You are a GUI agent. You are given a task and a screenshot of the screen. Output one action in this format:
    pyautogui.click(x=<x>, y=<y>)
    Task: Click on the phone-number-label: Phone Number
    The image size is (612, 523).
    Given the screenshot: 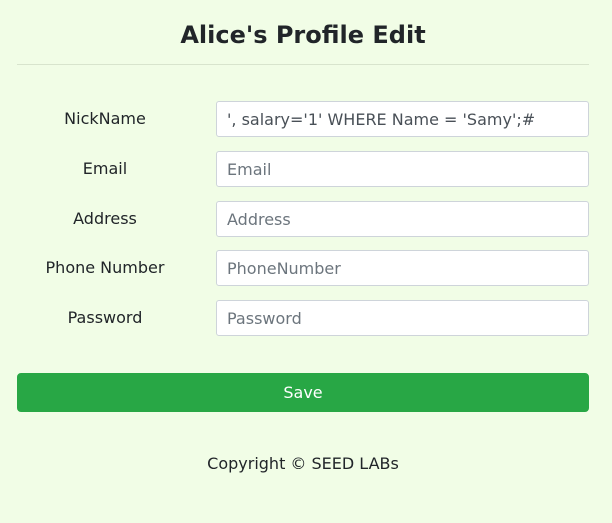 What is the action you would take?
    pyautogui.click(x=105, y=267)
    